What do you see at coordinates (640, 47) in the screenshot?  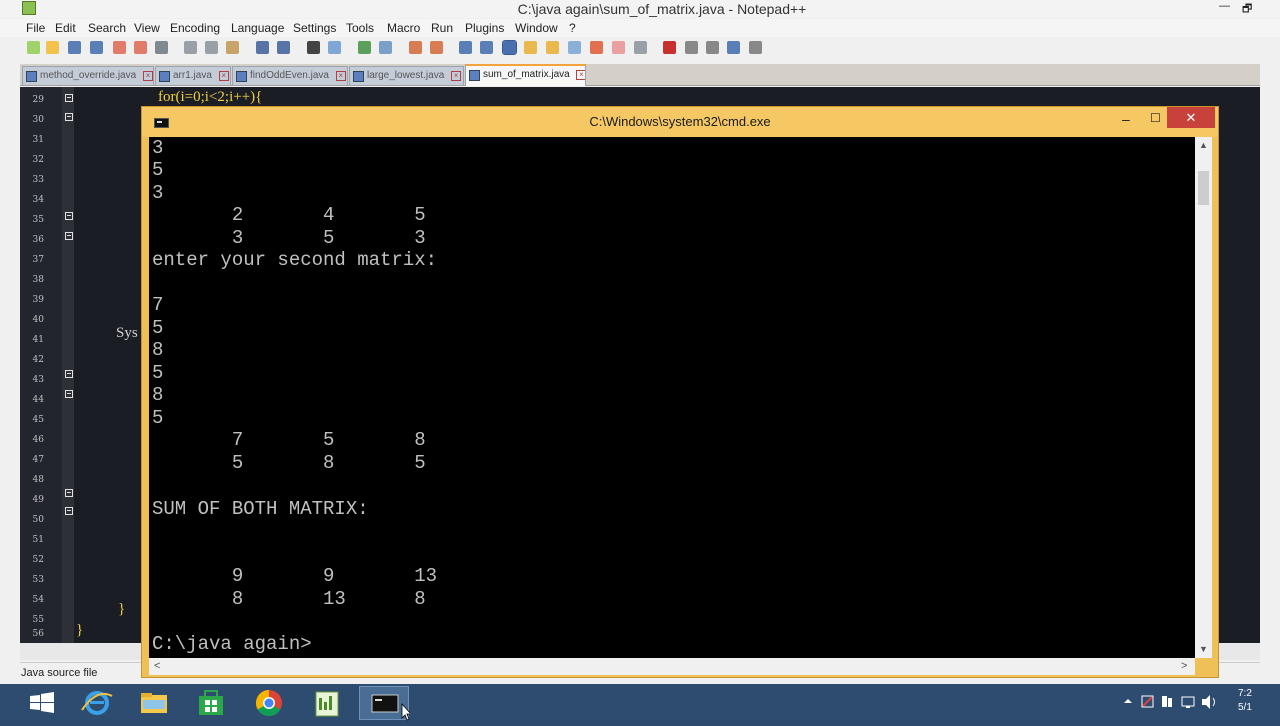 I see `doc-switcher-icon` at bounding box center [640, 47].